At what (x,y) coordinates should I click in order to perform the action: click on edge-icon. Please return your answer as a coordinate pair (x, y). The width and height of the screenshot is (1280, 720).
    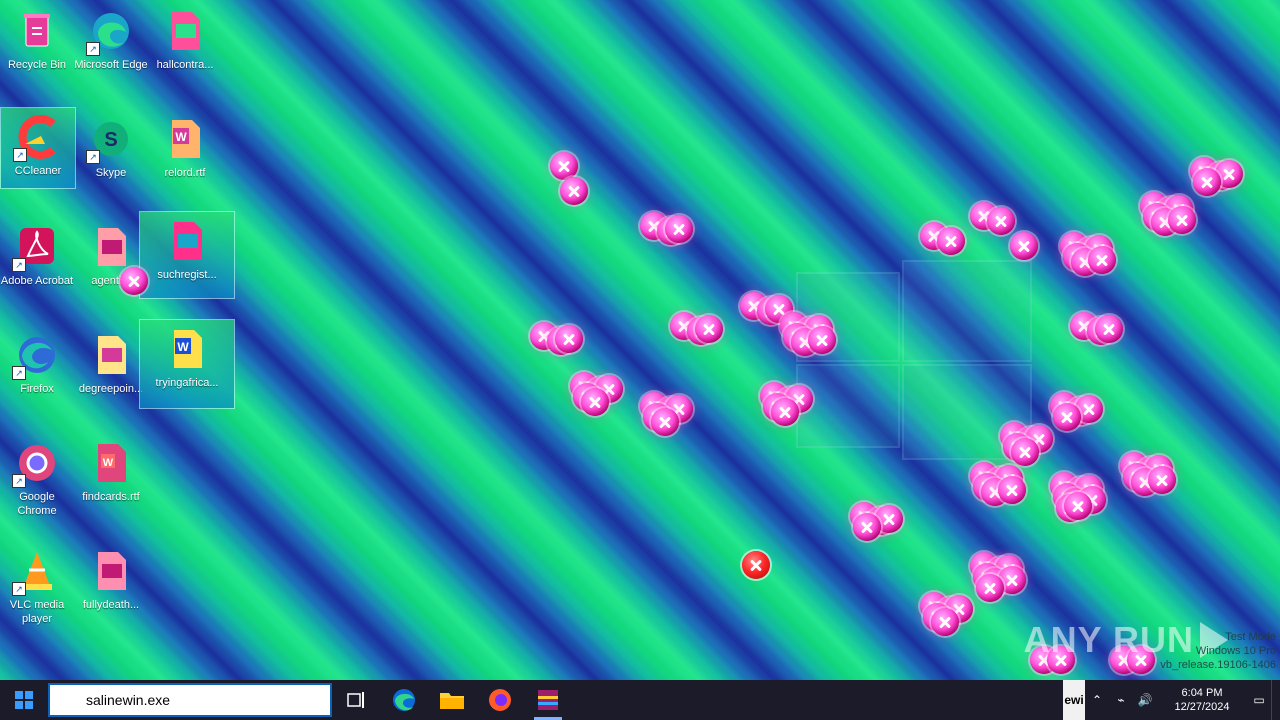
    Looking at the image, I should click on (404, 700).